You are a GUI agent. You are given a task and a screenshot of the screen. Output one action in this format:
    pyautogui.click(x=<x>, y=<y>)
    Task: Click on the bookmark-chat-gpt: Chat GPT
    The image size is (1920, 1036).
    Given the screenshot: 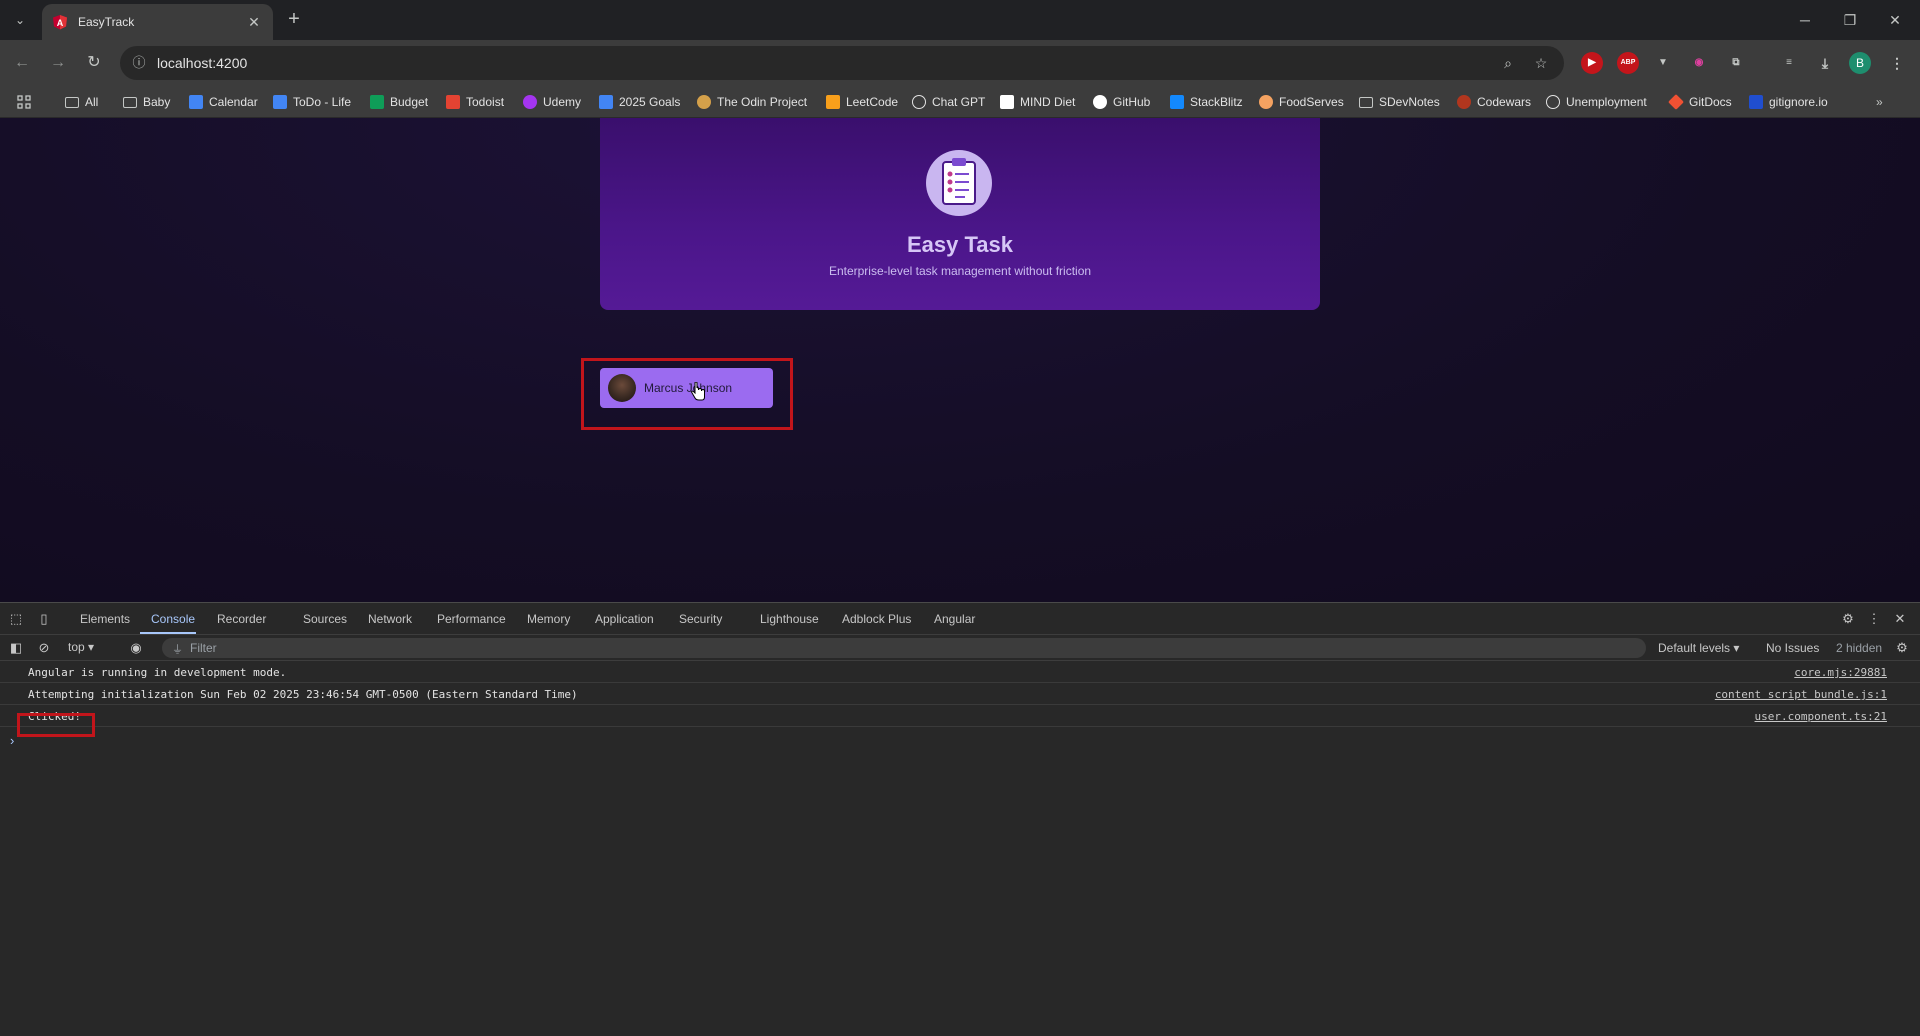 What is the action you would take?
    pyautogui.click(x=948, y=102)
    